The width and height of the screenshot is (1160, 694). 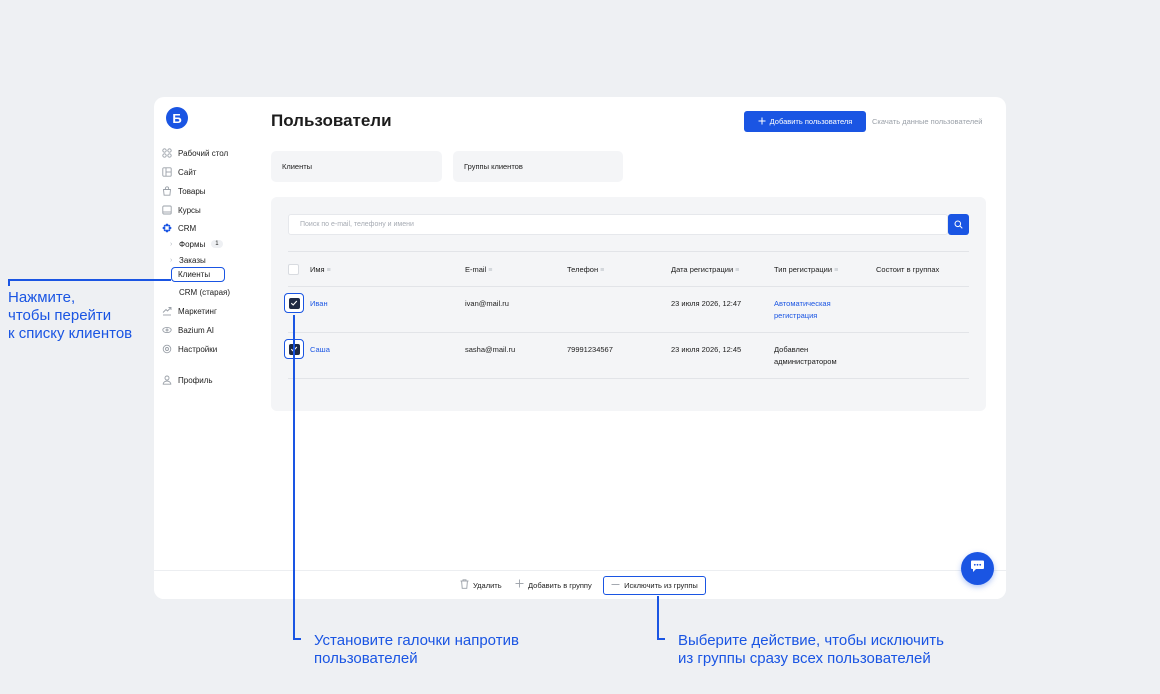 What do you see at coordinates (319, 304) in the screenshot?
I see `user-name-link: Иван` at bounding box center [319, 304].